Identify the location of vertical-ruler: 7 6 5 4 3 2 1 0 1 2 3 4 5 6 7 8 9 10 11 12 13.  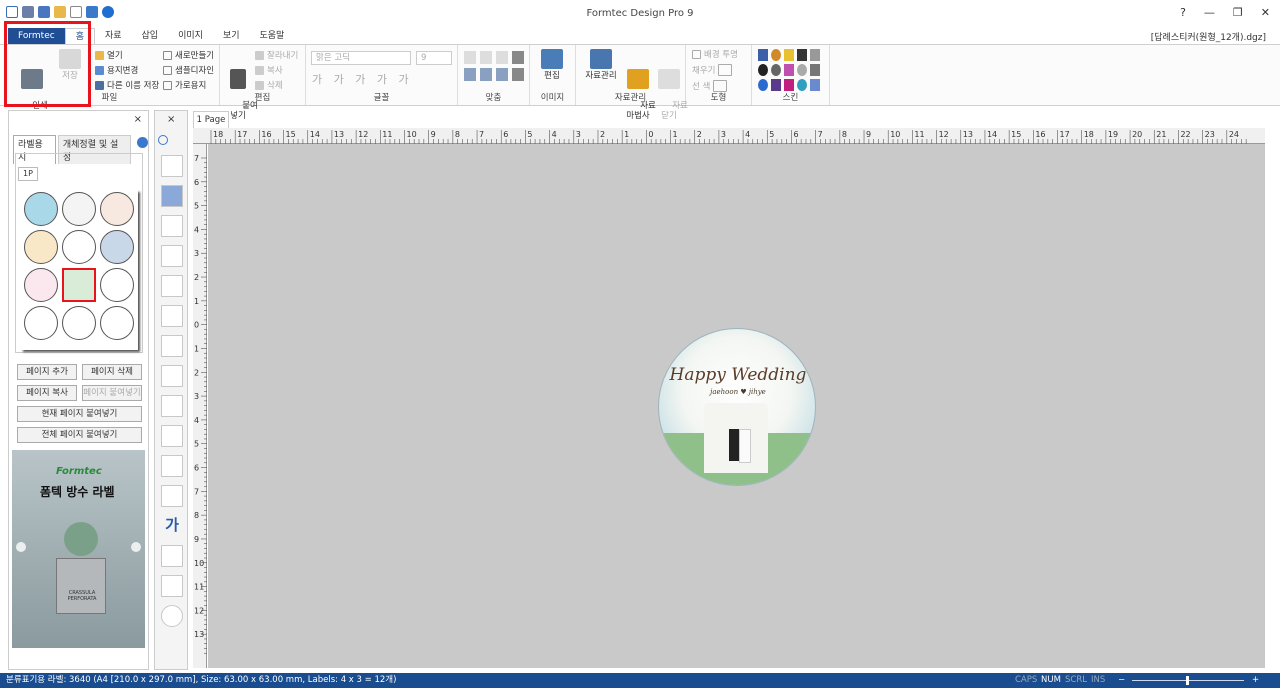
(200, 406).